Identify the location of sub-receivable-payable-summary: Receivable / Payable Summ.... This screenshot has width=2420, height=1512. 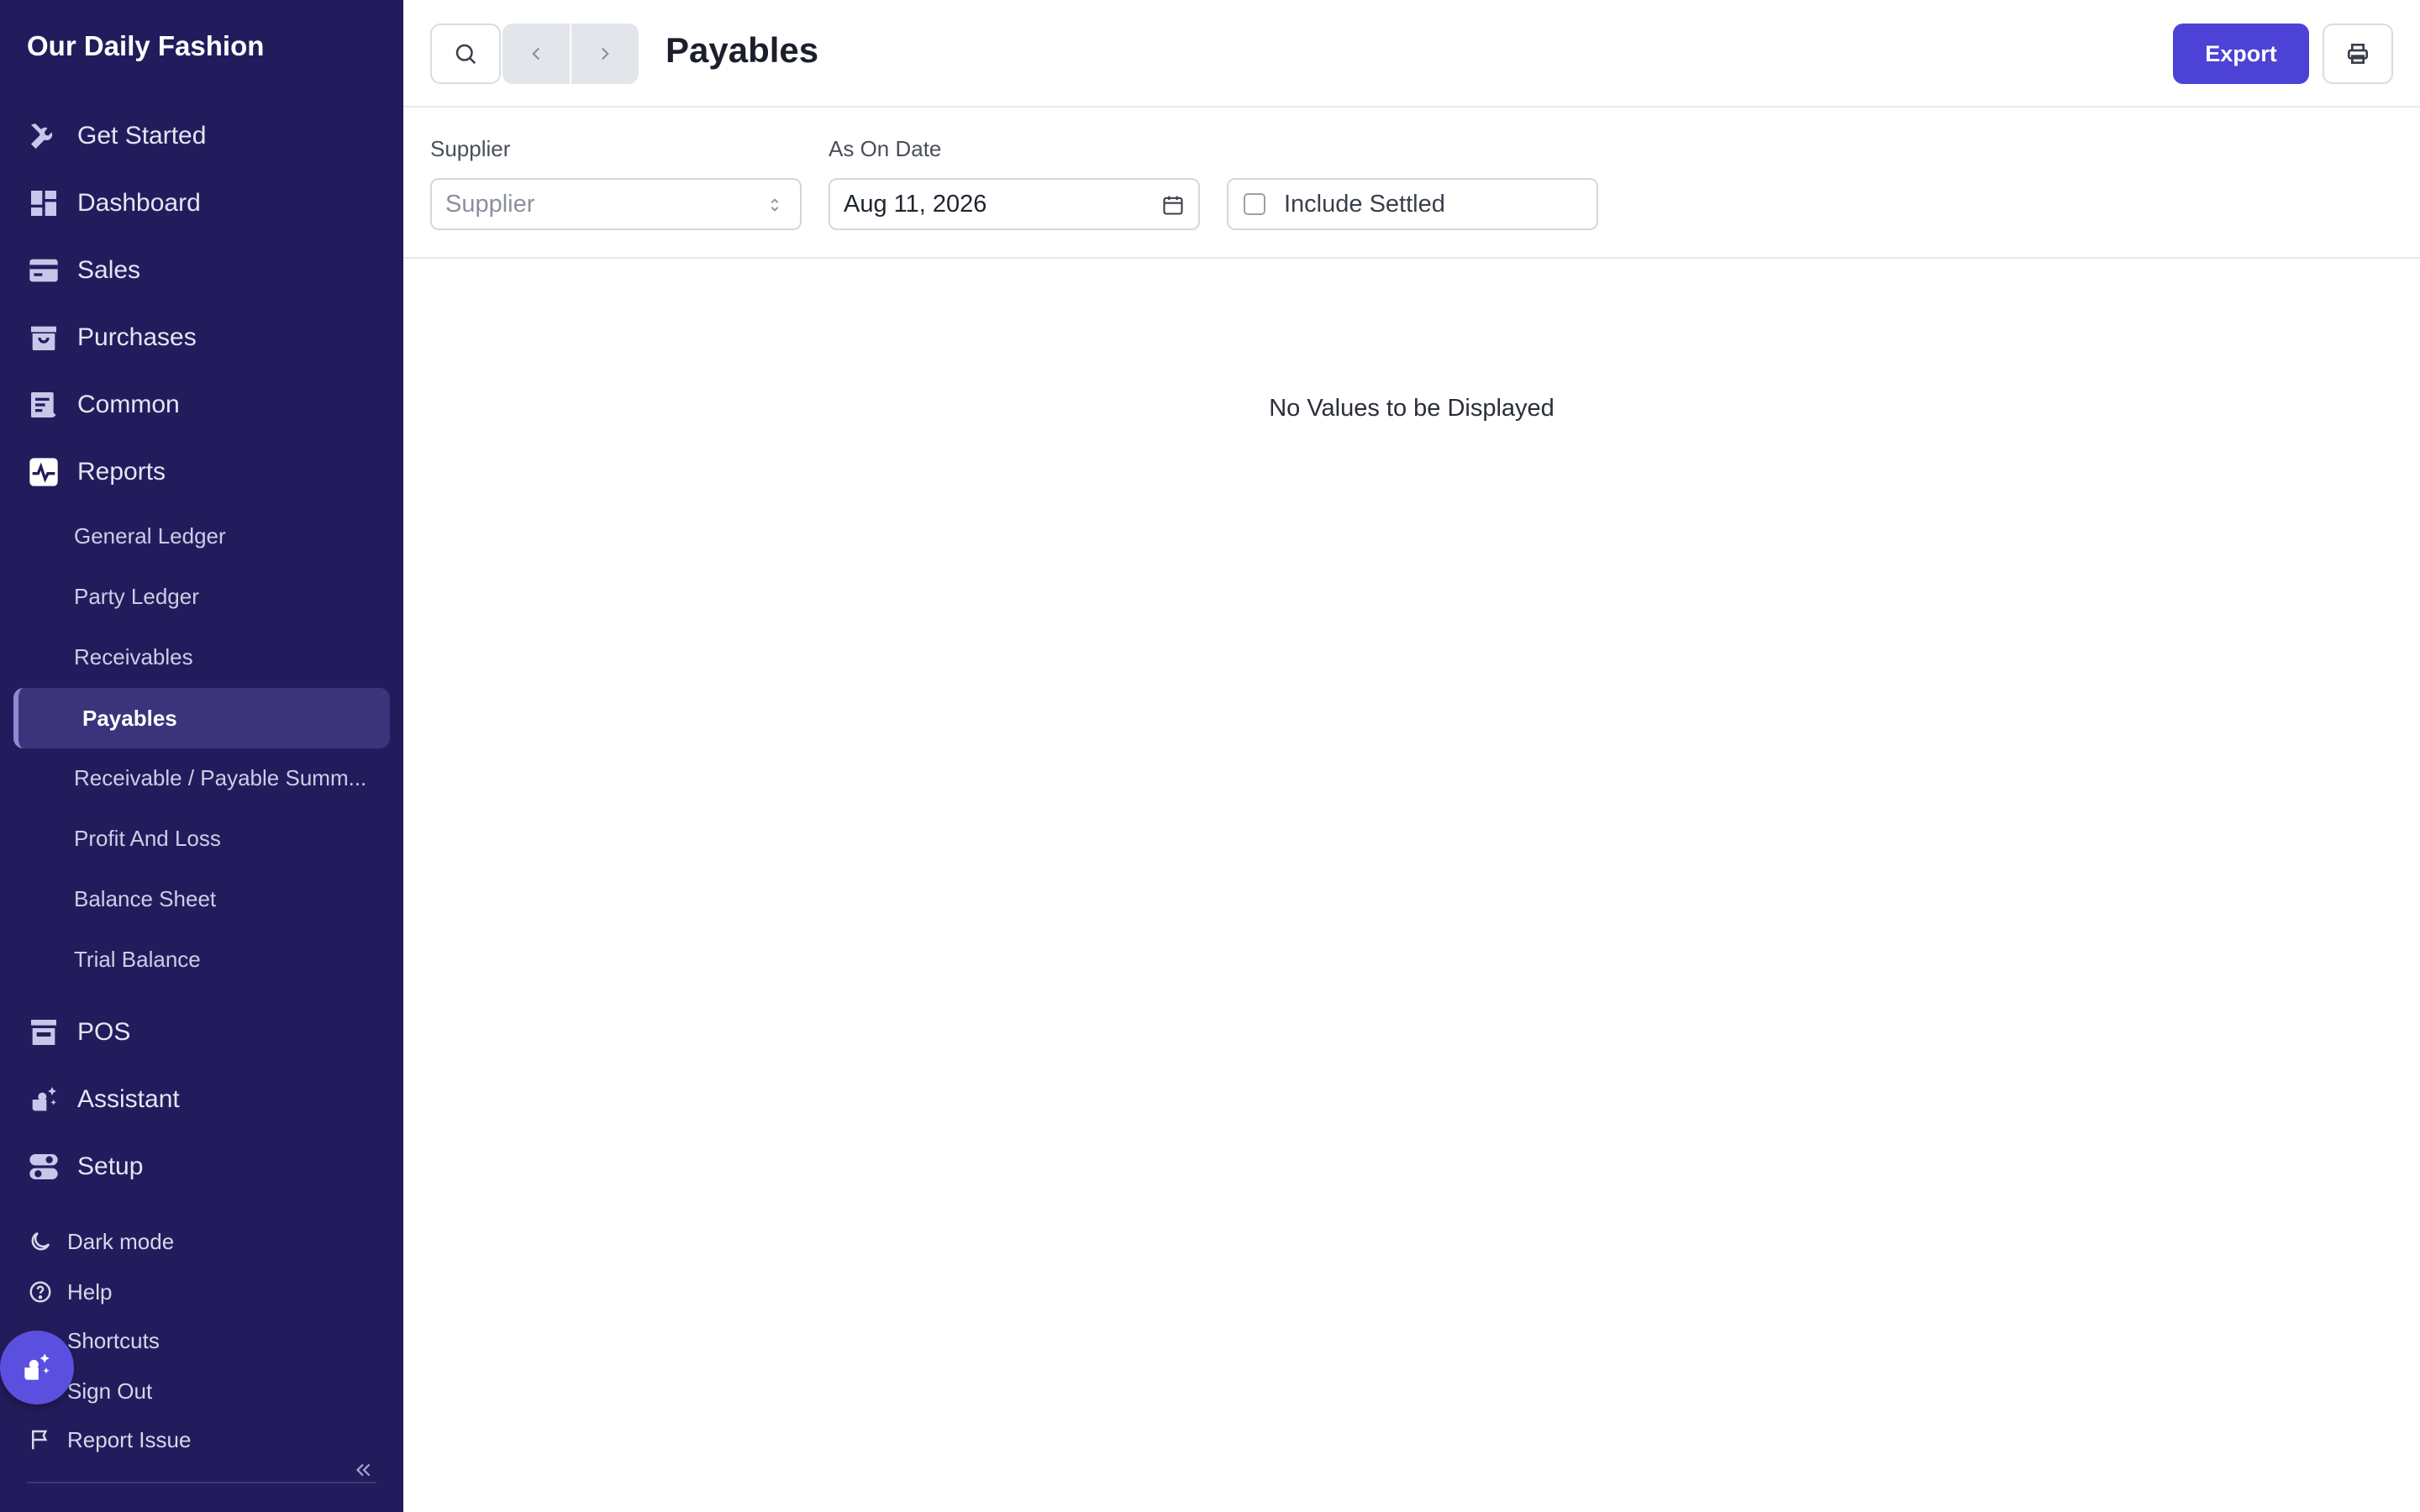
(220, 777).